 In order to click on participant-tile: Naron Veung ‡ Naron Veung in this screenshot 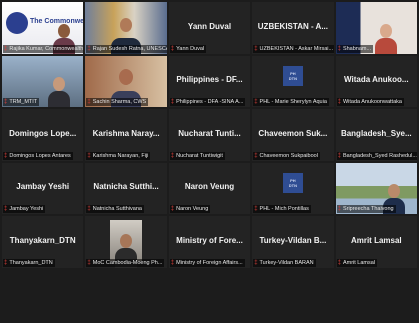, I will do `click(209, 188)`.